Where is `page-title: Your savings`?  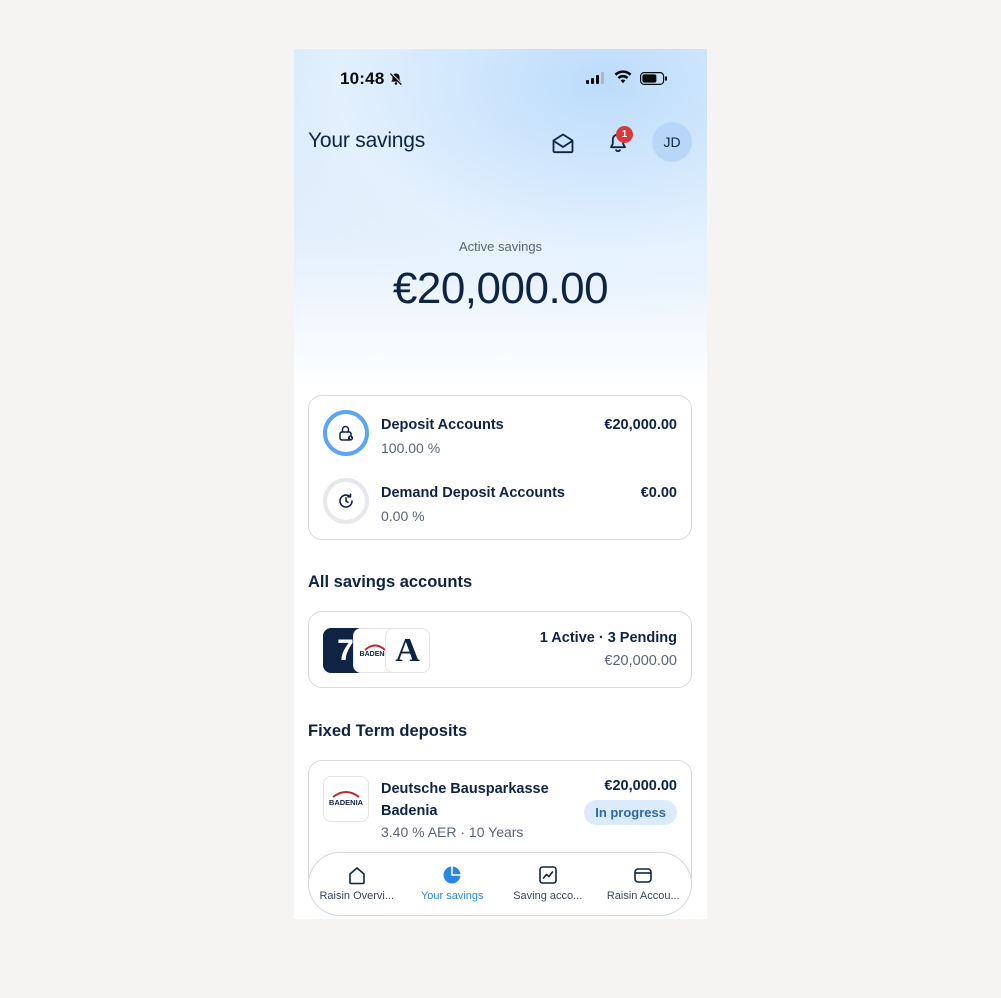
page-title: Your savings is located at coordinates (367, 140).